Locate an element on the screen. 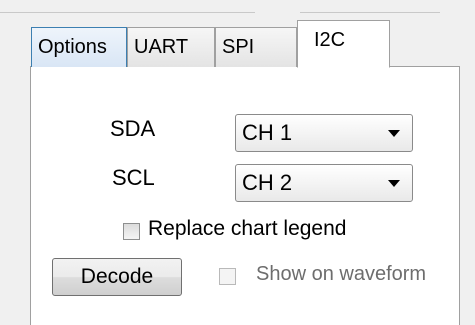  replace-legend-checkbox is located at coordinates (131, 231).